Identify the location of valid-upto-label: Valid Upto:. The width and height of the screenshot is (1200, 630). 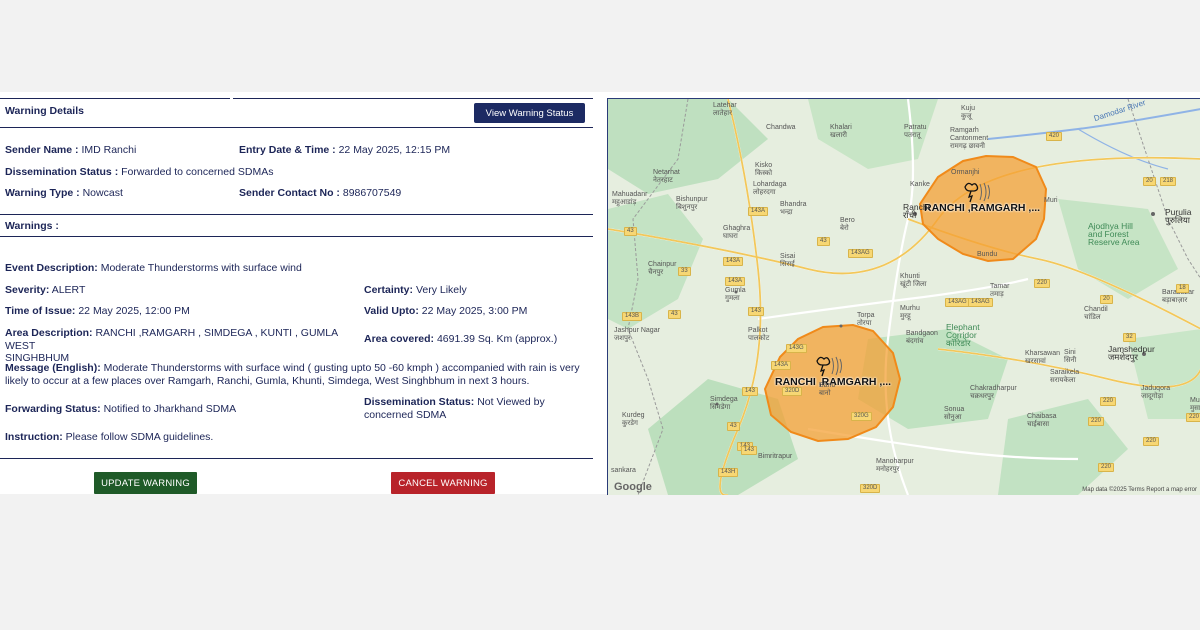
(391, 311).